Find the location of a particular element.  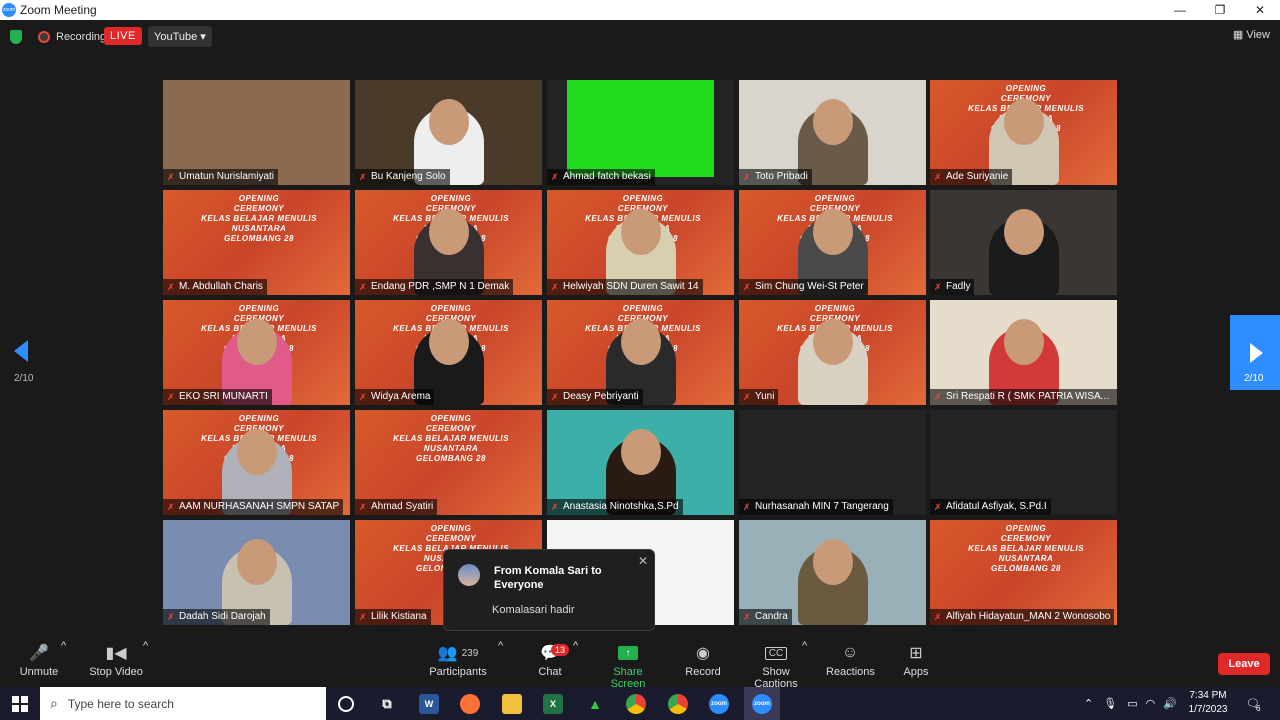

windows-start-icon is located at coordinates (20, 704).